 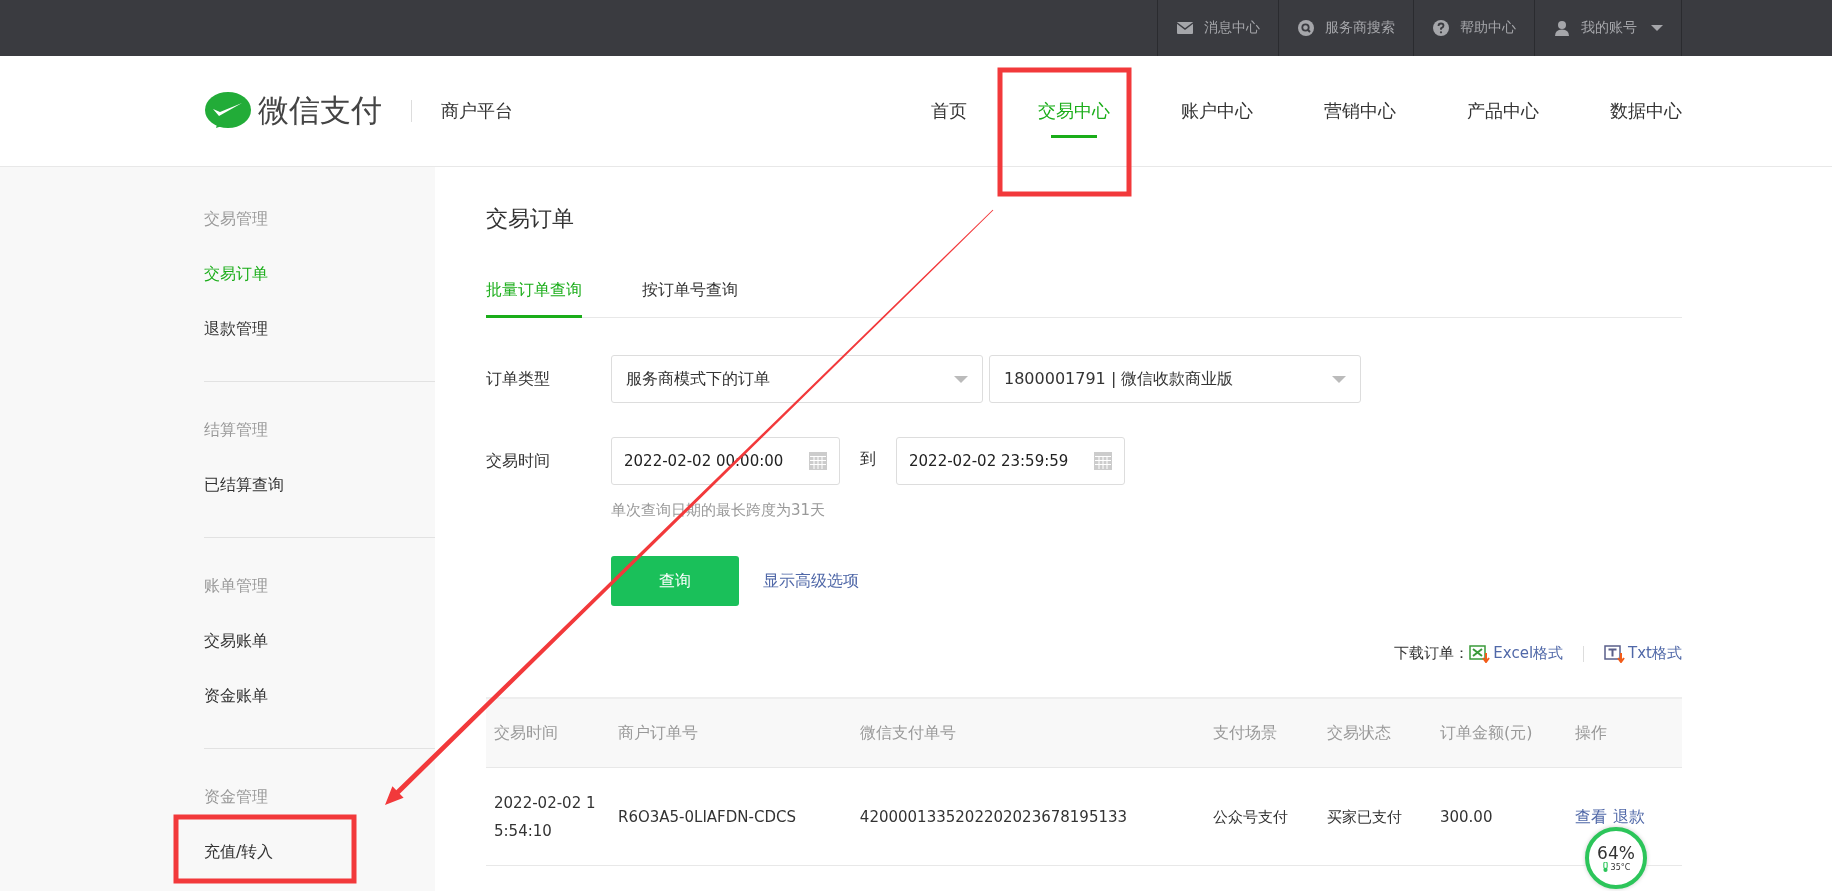 I want to click on sidebar-item: 资金账单, so click(x=236, y=703).